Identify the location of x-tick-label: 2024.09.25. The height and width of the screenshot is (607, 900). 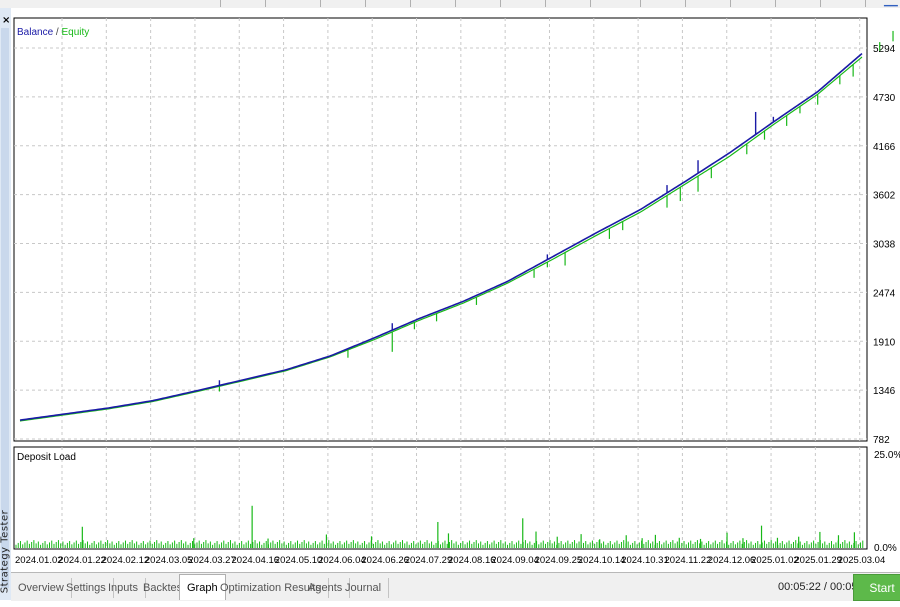
(559, 560).